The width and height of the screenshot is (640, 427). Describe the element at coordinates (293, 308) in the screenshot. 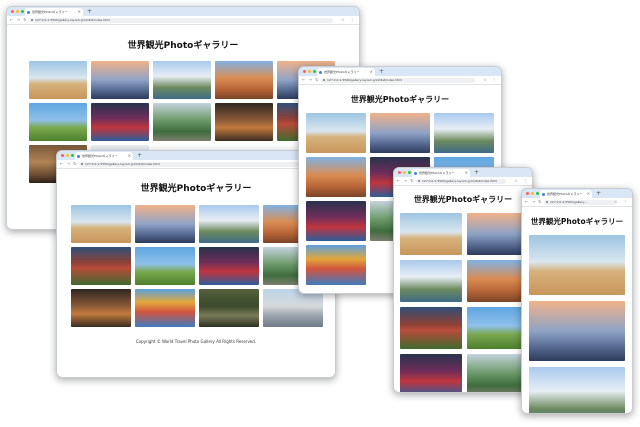

I see `photo-temple-spires` at that location.